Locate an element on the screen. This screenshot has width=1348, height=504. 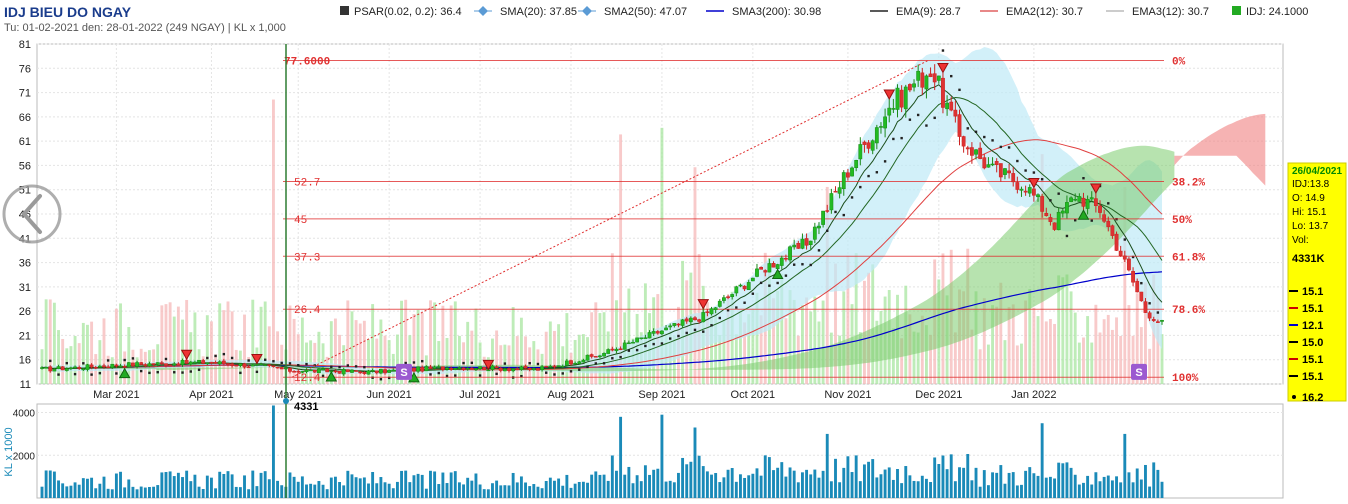
side-marker-label: 15.1 is located at coordinates (1312, 377).